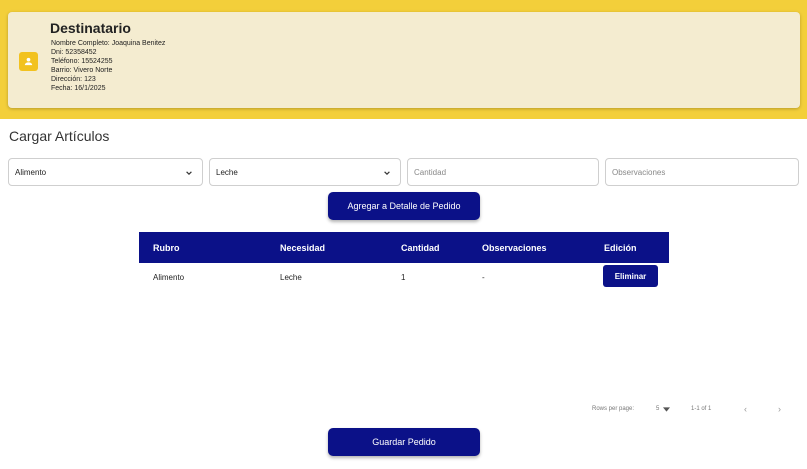 The width and height of the screenshot is (807, 469). Describe the element at coordinates (291, 277) in the screenshot. I see `cell-necesidad: Leche` at that location.